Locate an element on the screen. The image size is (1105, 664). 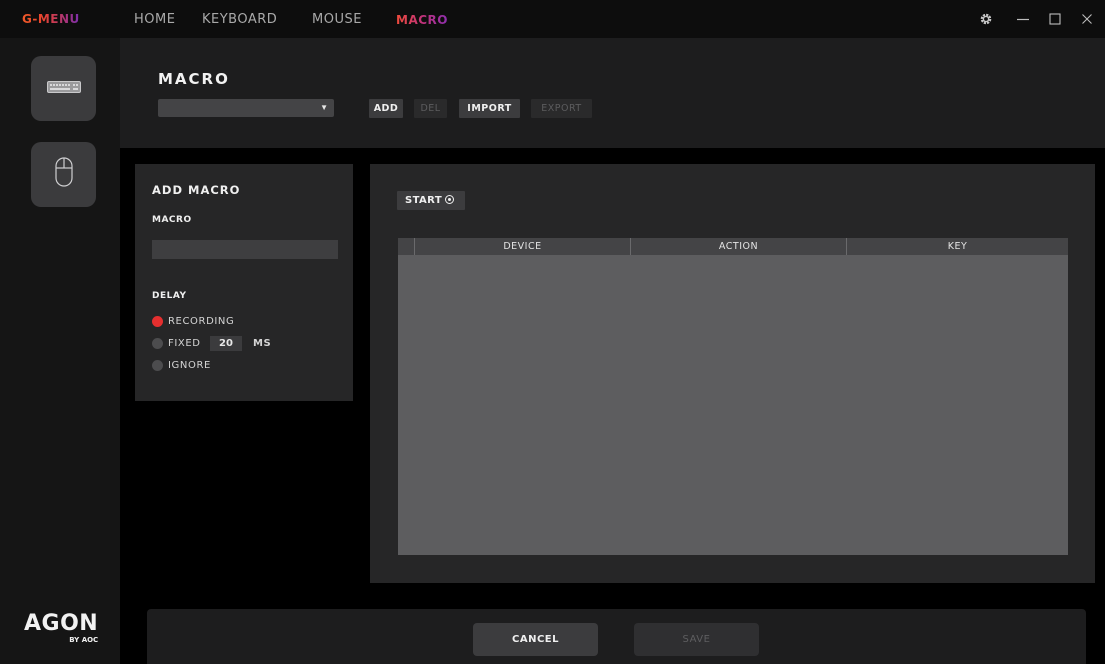
keyboard-device-button is located at coordinates (63, 88).